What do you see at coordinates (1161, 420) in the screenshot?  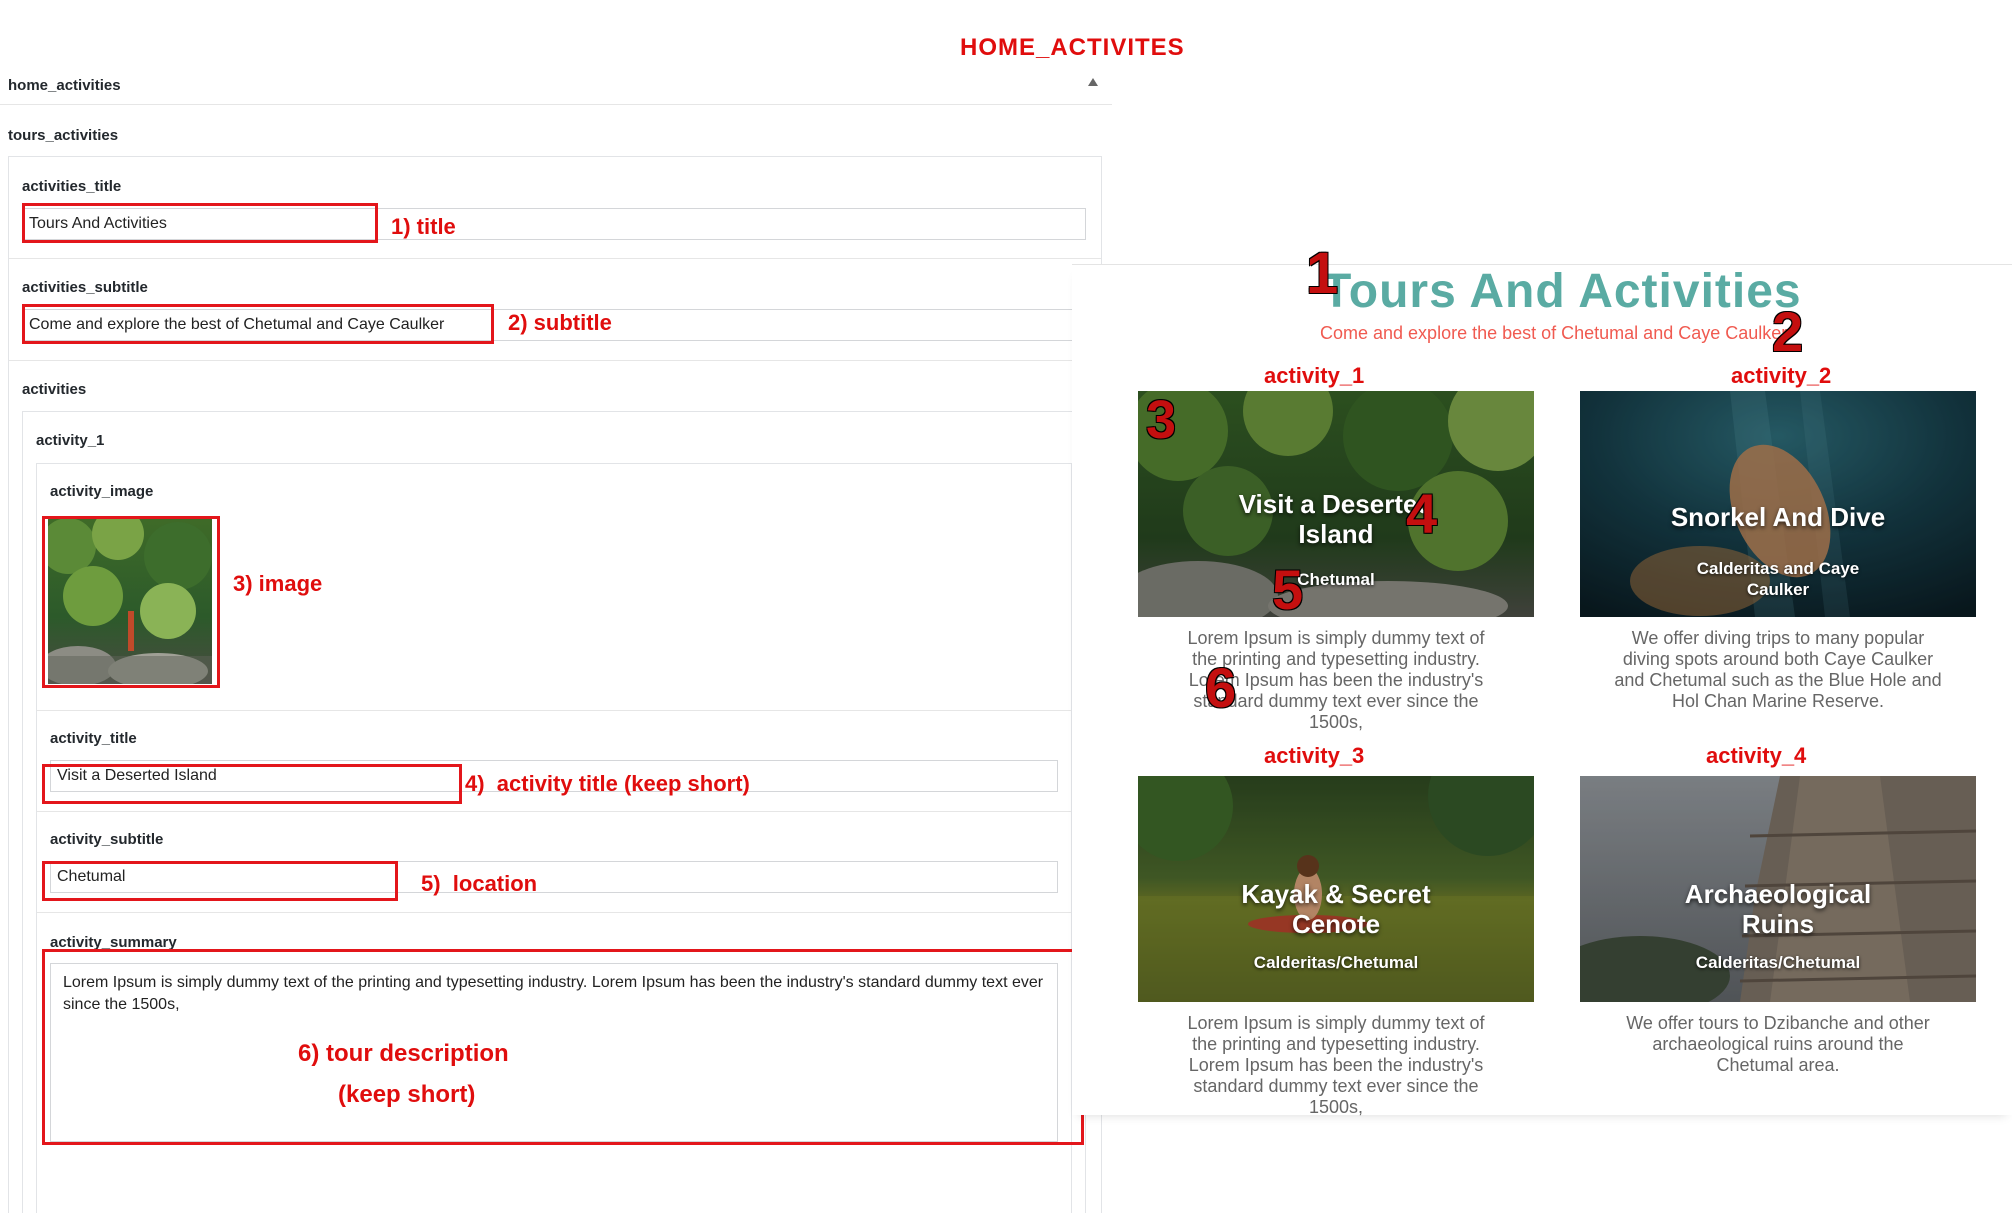 I see `marker-3: 3` at bounding box center [1161, 420].